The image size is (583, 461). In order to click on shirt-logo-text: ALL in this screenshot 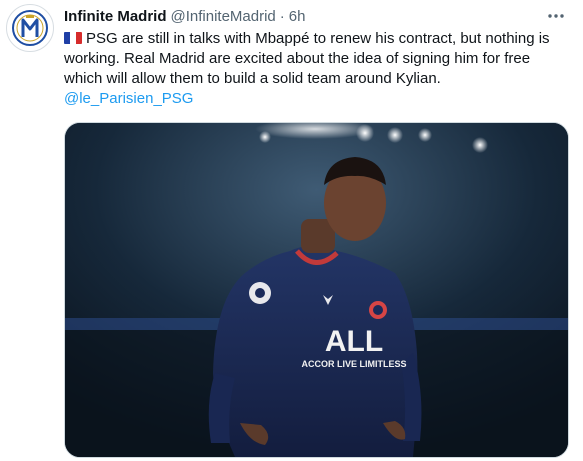, I will do `click(354, 341)`.